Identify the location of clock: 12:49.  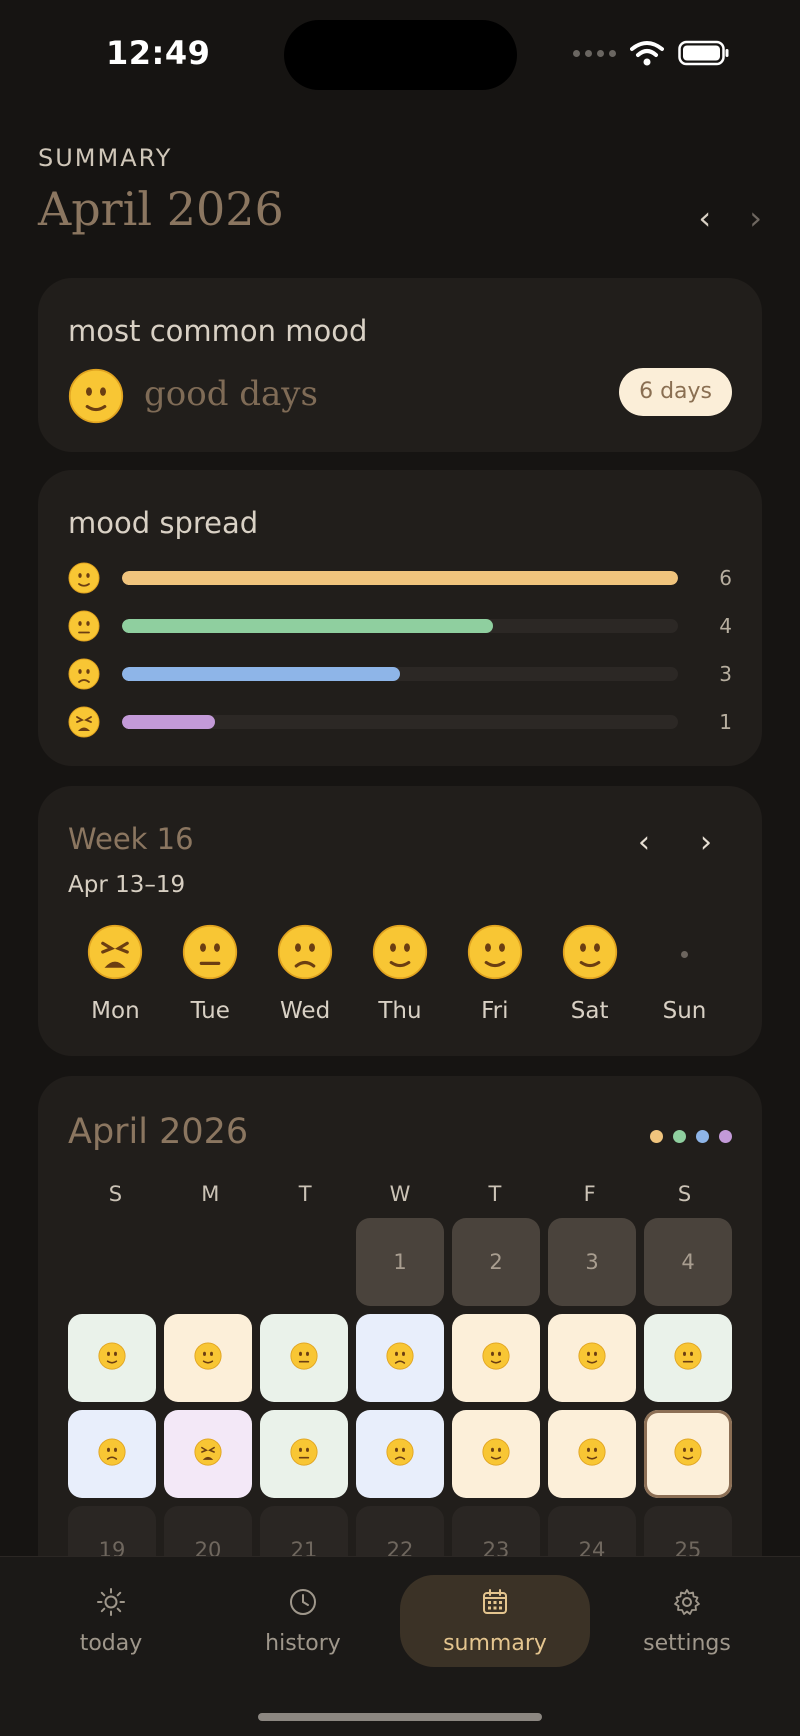
(158, 53).